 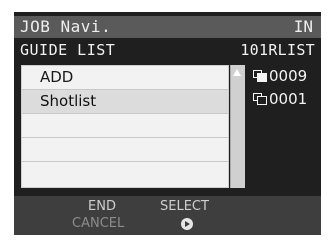 What do you see at coordinates (66, 26) in the screenshot?
I see `screen-title: JOB Navi.` at bounding box center [66, 26].